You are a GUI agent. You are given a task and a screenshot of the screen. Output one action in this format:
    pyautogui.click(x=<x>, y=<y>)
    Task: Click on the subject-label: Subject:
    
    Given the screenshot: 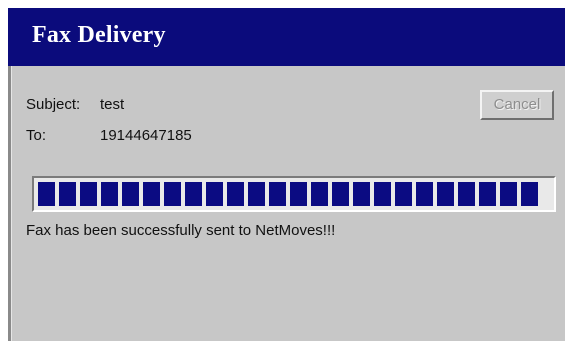 What is the action you would take?
    pyautogui.click(x=53, y=104)
    